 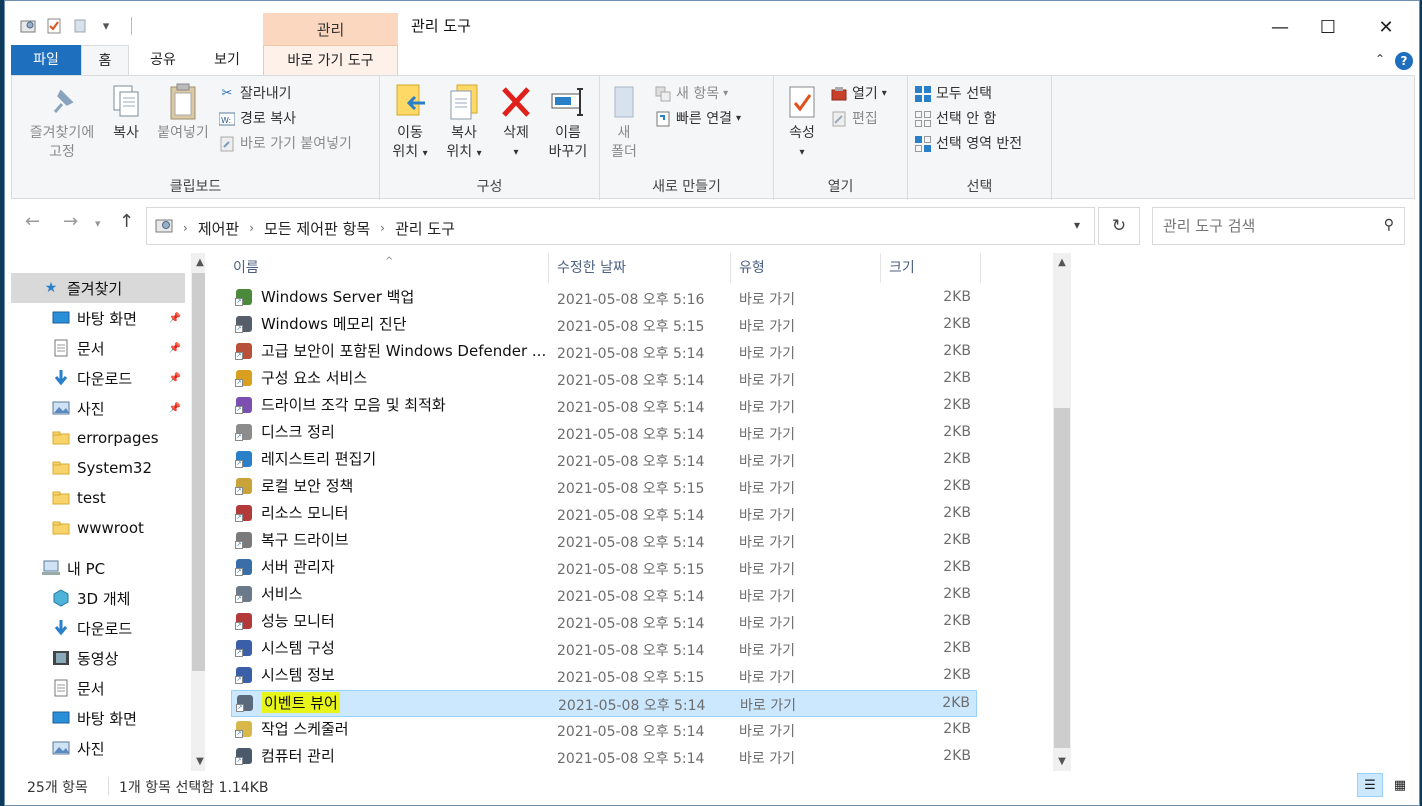 What do you see at coordinates (464, 122) in the screenshot?
I see `copy-to-button: 복사 위치 ▾` at bounding box center [464, 122].